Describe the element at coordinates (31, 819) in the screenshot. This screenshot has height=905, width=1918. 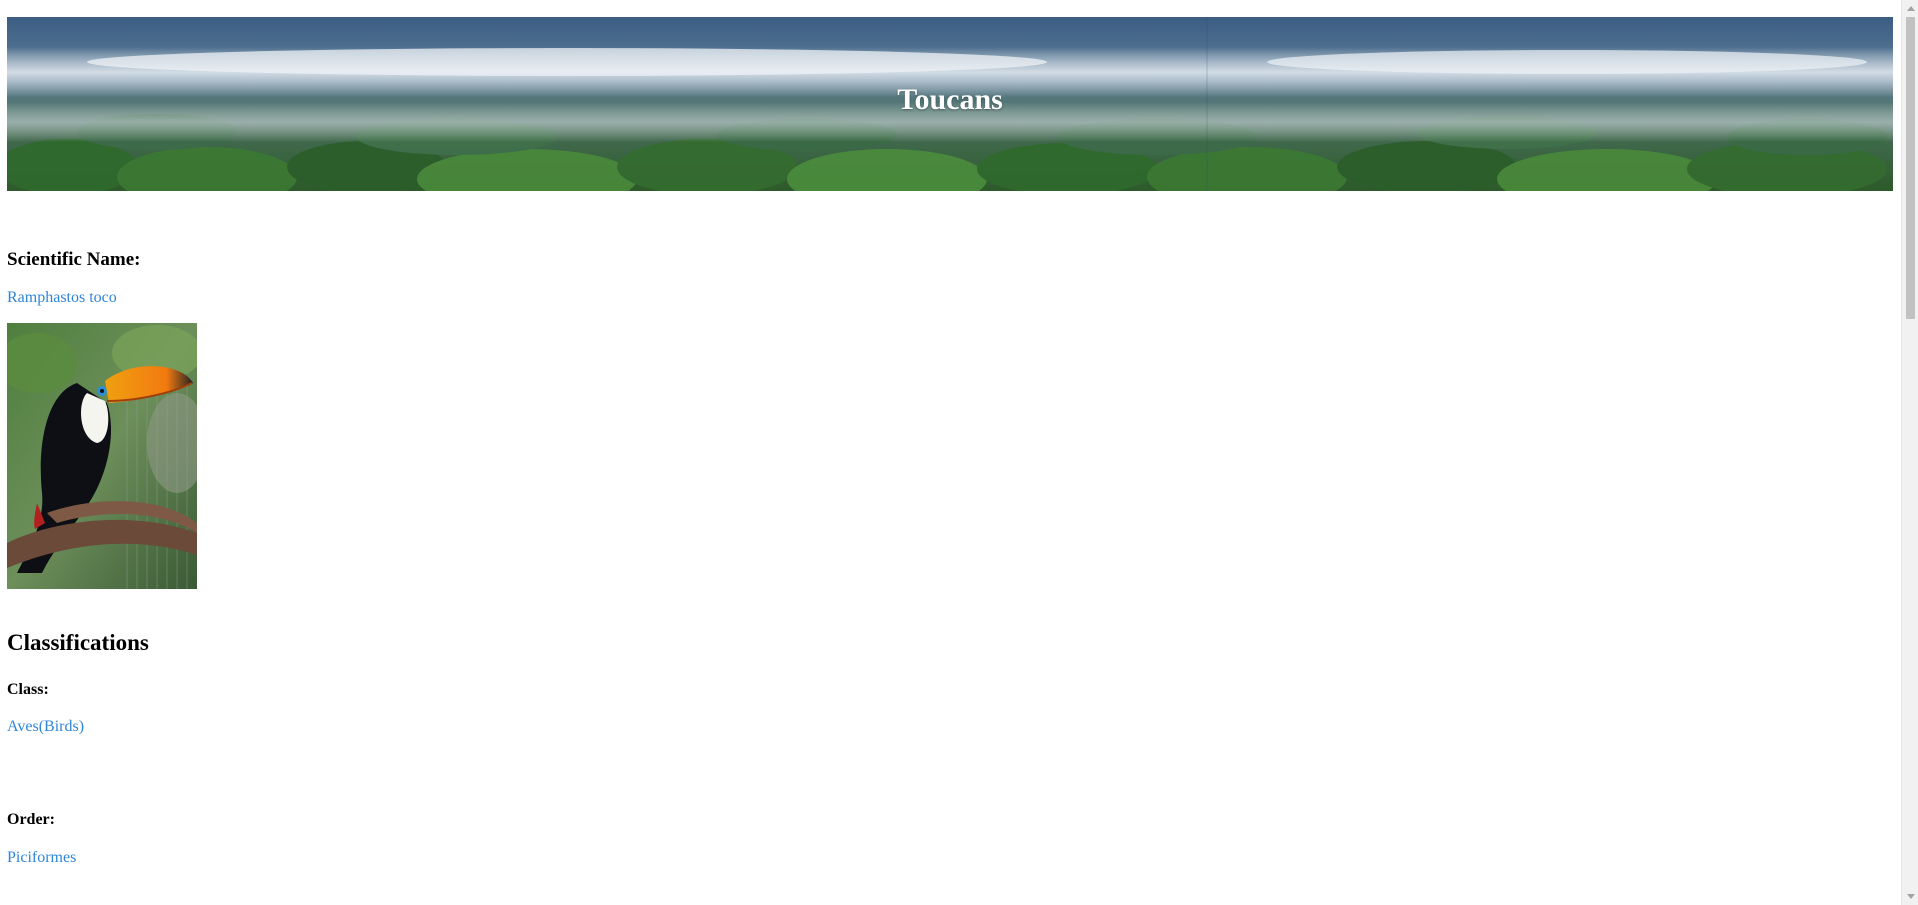
I see `order-label: Order:` at that location.